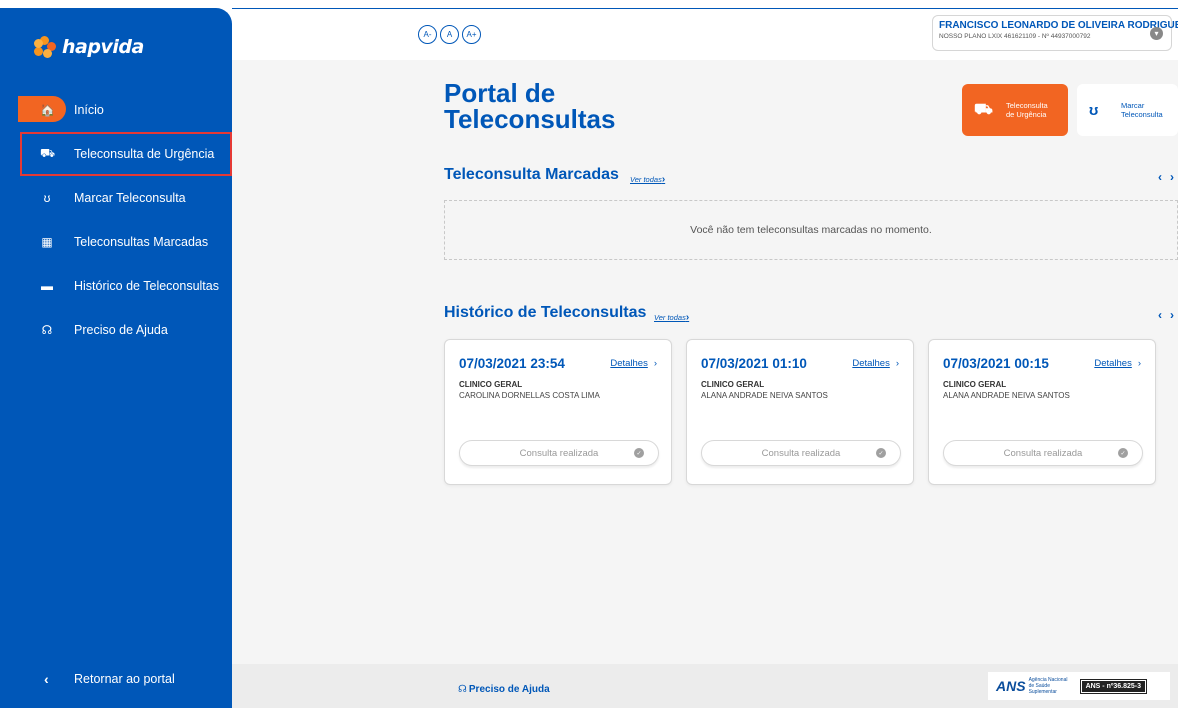 The height and width of the screenshot is (708, 1178). Describe the element at coordinates (1156, 33) in the screenshot. I see `chevron-down-icon: ▾` at that location.